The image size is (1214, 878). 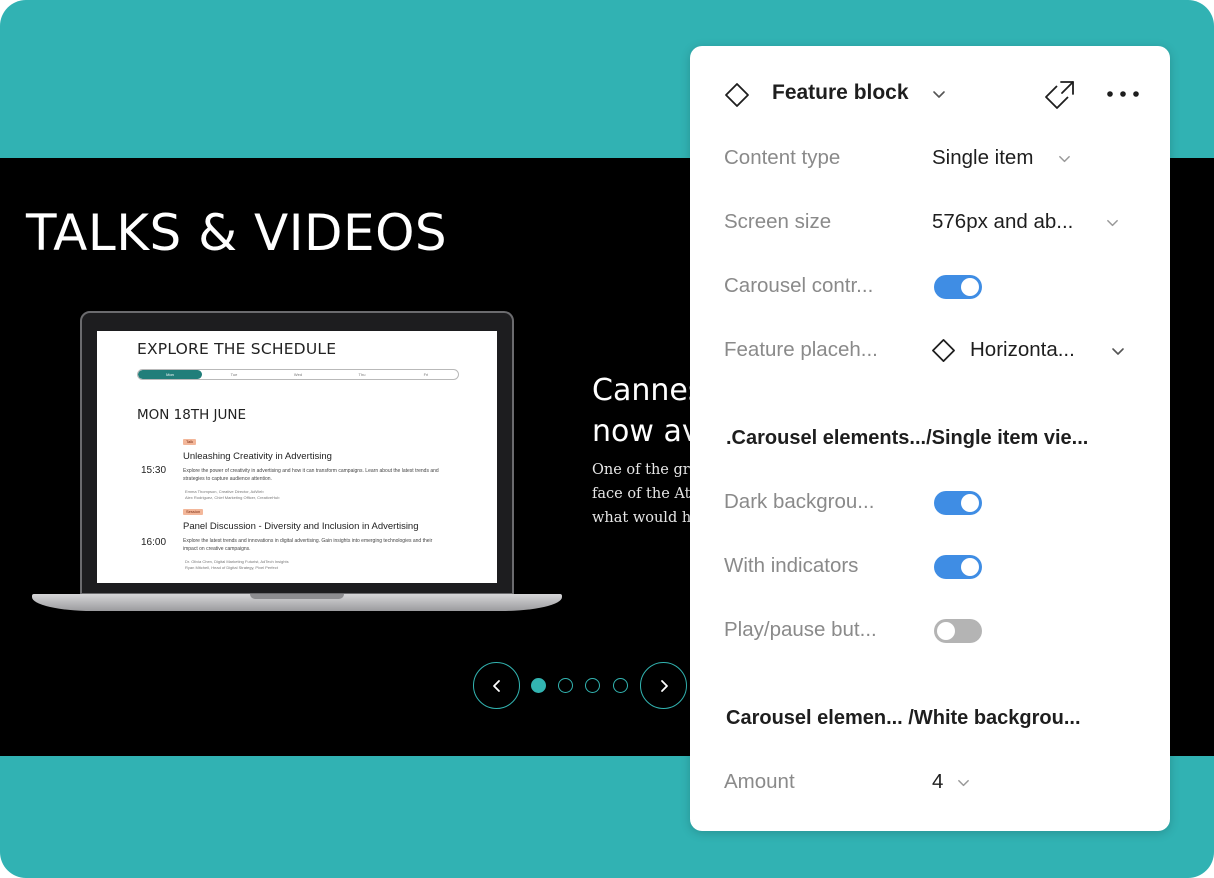 I want to click on session-title: Unleashing Creativity in Advertising, so click(x=257, y=456).